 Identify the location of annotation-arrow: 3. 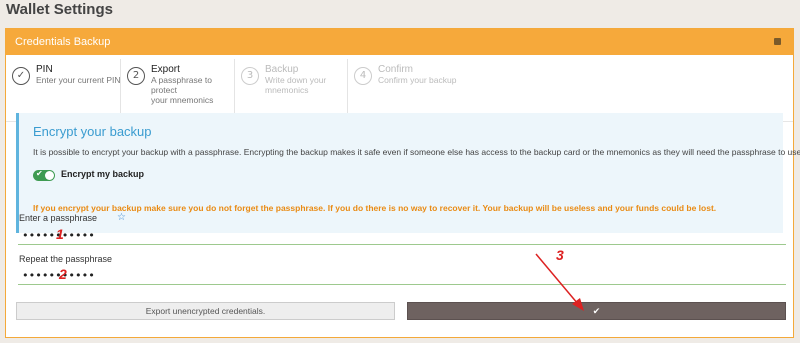
(559, 279).